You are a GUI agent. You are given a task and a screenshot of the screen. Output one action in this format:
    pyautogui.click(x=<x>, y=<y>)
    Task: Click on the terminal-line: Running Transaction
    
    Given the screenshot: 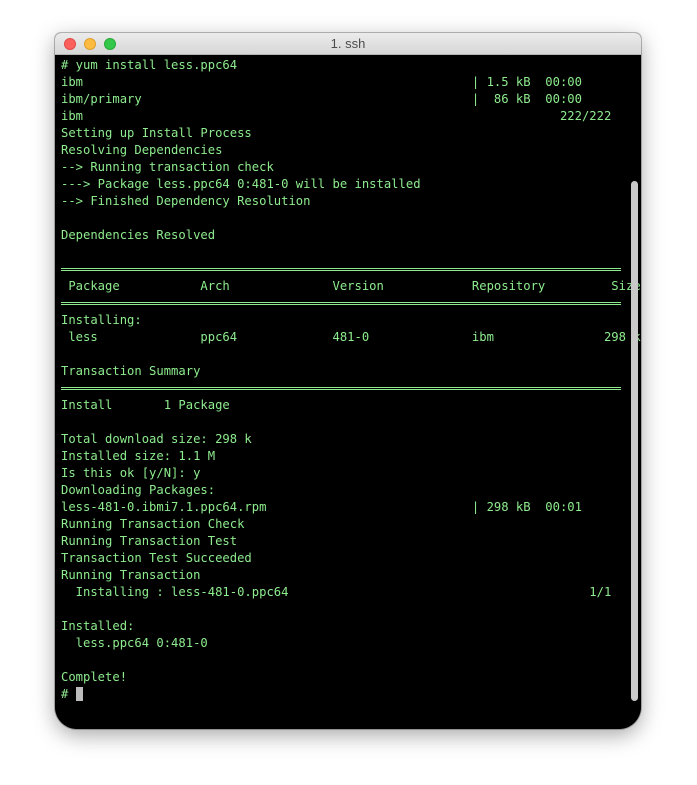 What is the action you would take?
    pyautogui.click(x=131, y=575)
    